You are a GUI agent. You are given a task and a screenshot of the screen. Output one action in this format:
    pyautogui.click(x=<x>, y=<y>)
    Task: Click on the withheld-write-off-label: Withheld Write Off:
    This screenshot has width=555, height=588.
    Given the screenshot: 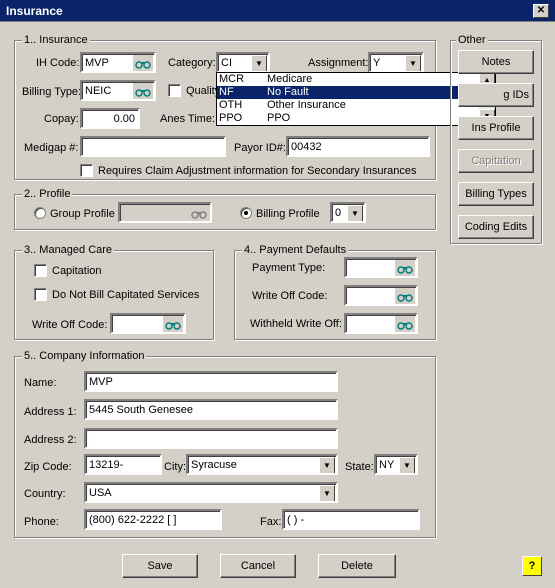 What is the action you would take?
    pyautogui.click(x=296, y=324)
    